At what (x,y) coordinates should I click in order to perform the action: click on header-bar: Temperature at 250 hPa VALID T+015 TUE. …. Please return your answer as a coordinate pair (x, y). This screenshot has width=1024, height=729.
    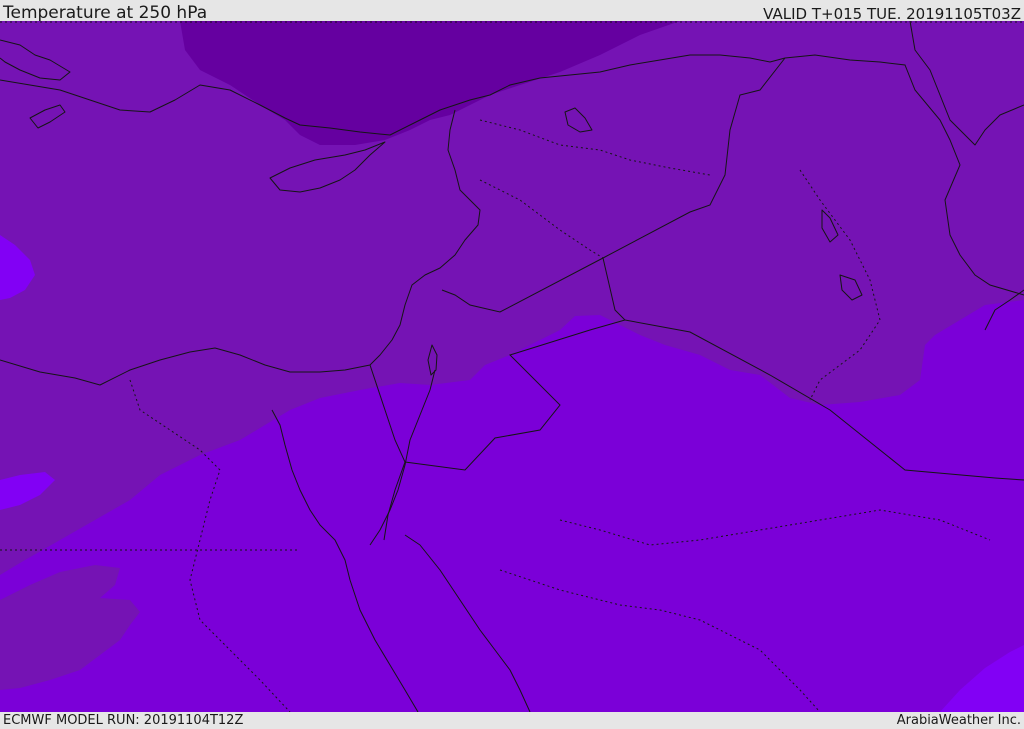
    Looking at the image, I should click on (512, 11).